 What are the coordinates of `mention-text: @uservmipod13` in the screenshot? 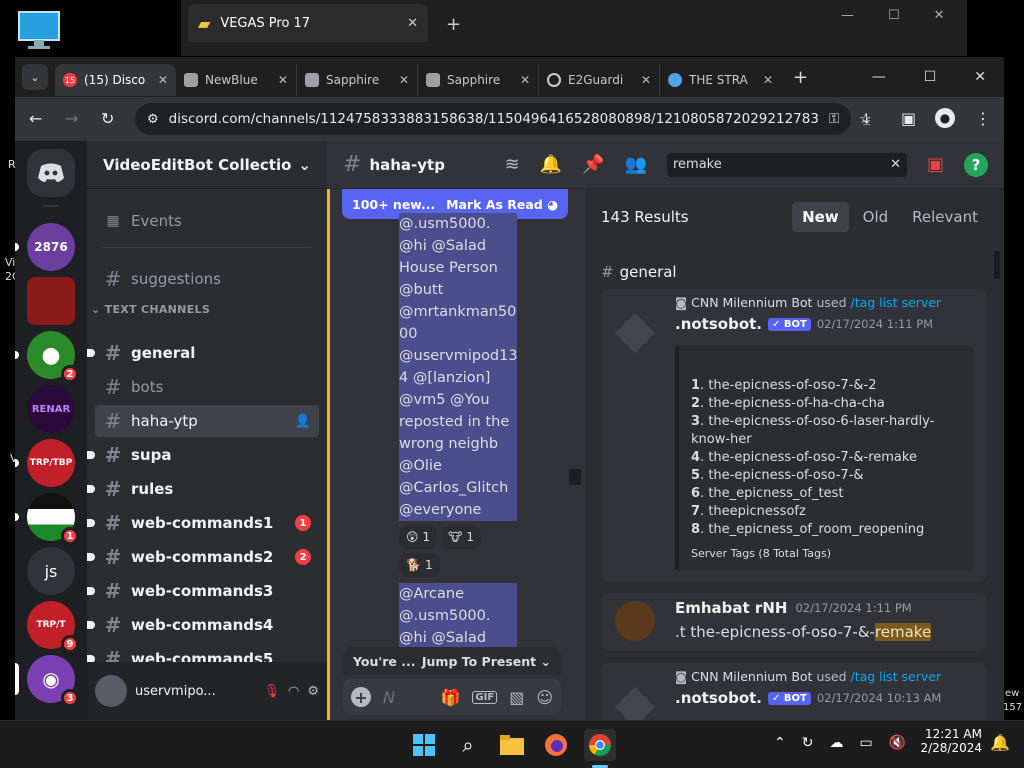 It's located at (458, 356).